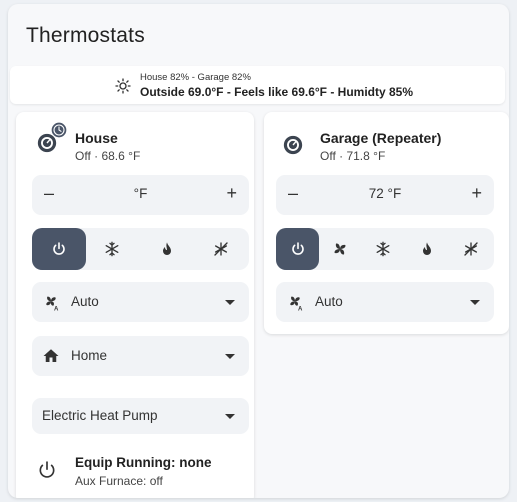 The image size is (517, 502). Describe the element at coordinates (195, 77) in the screenshot. I see `humidity-summary: House 82% - Garage 82%` at that location.